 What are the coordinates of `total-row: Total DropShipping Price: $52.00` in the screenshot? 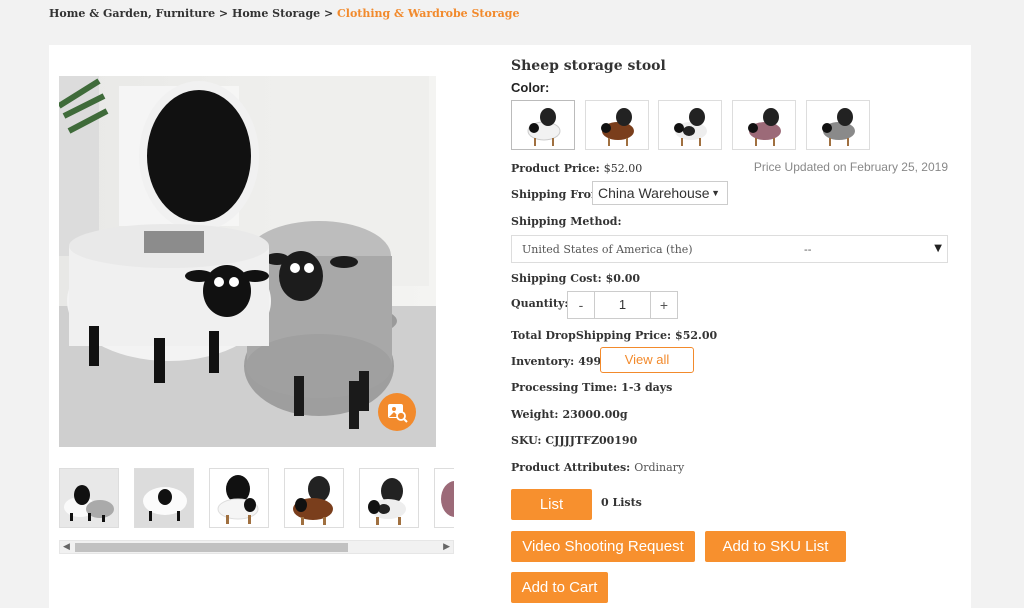 It's located at (614, 335).